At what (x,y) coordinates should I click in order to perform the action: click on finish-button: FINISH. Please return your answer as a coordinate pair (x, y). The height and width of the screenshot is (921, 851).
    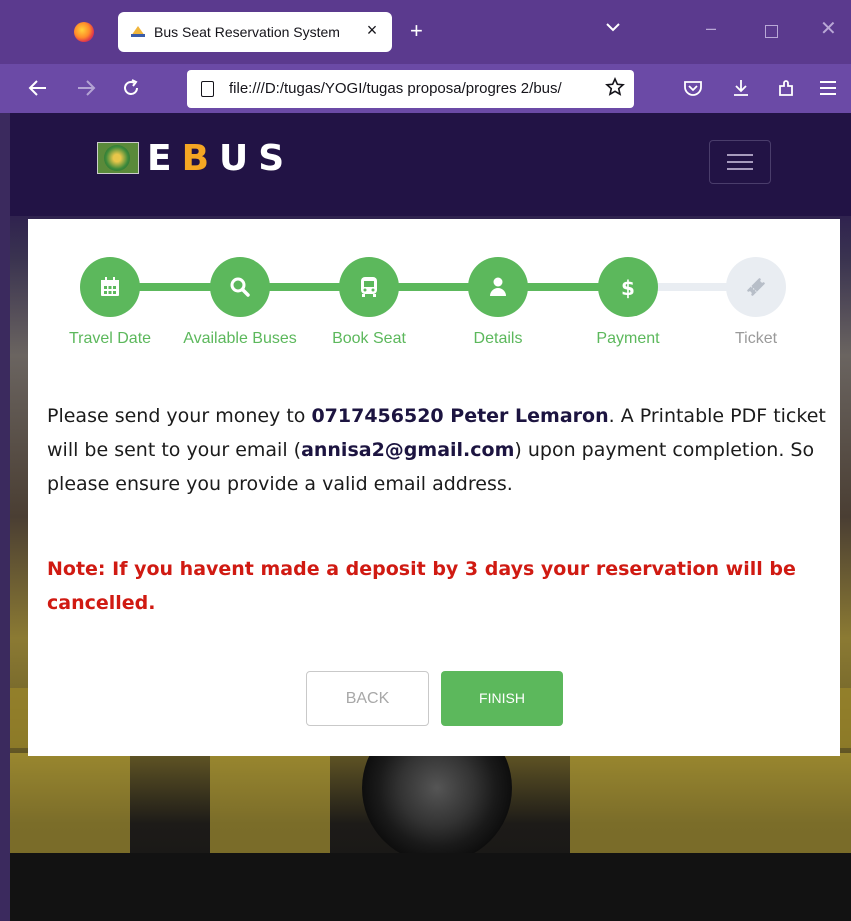
    Looking at the image, I should click on (502, 698).